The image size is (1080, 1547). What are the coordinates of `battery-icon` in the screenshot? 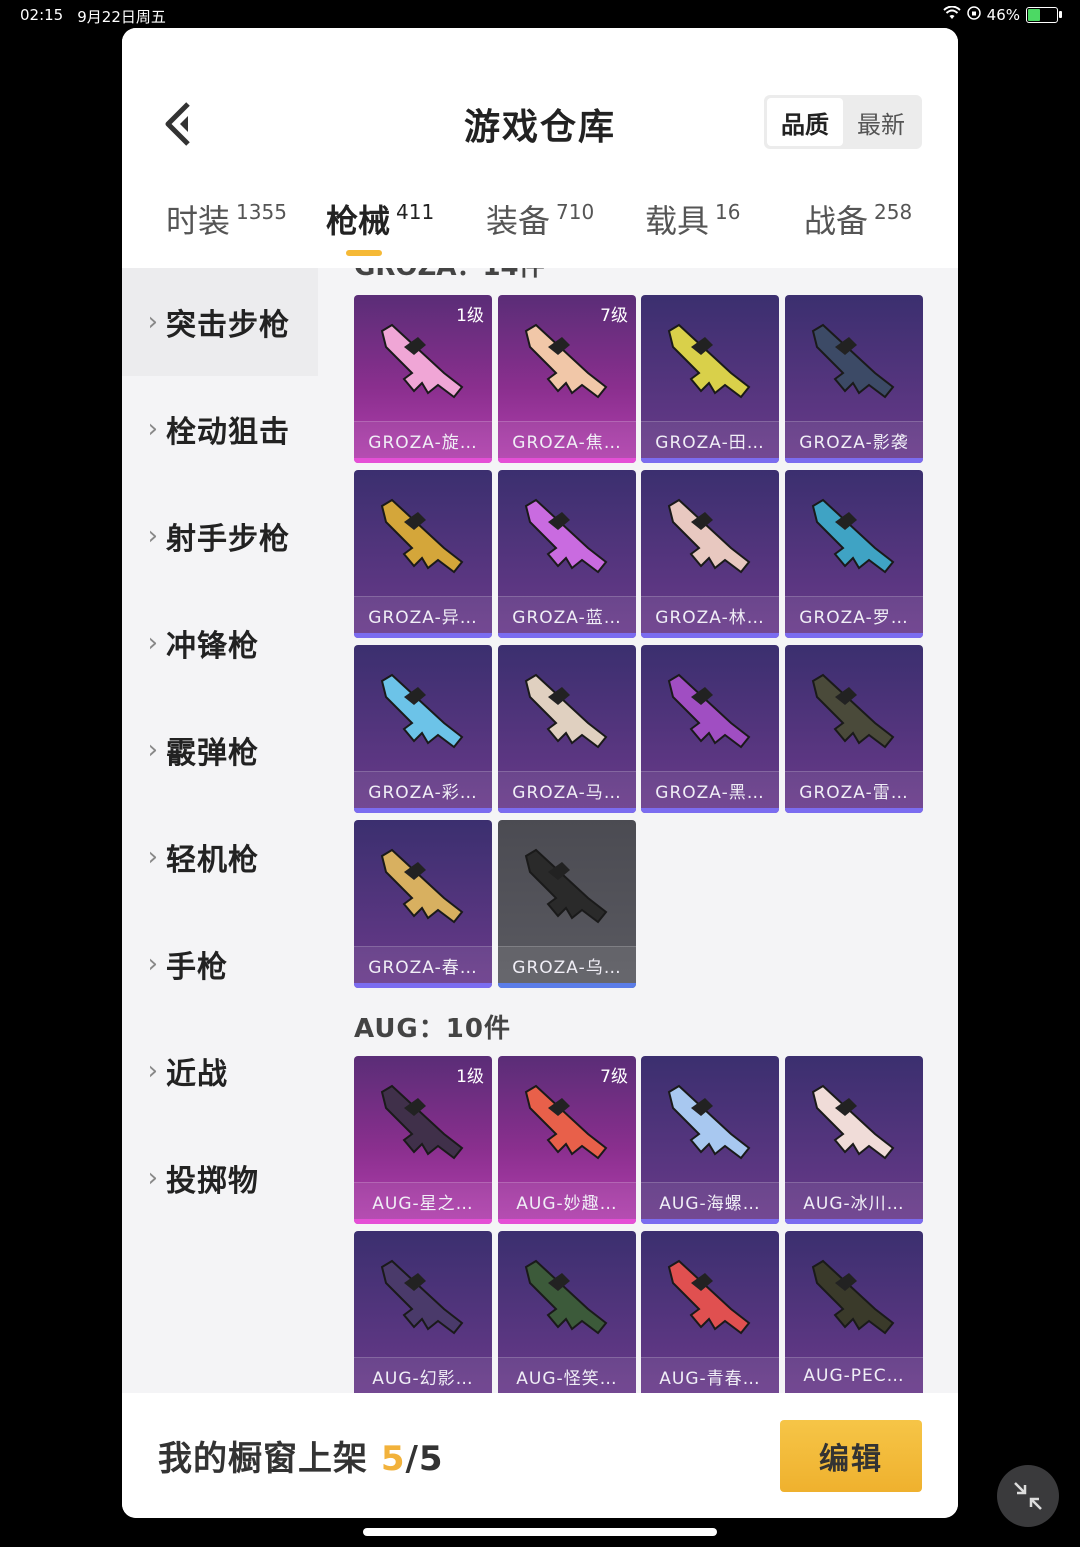 It's located at (1044, 15).